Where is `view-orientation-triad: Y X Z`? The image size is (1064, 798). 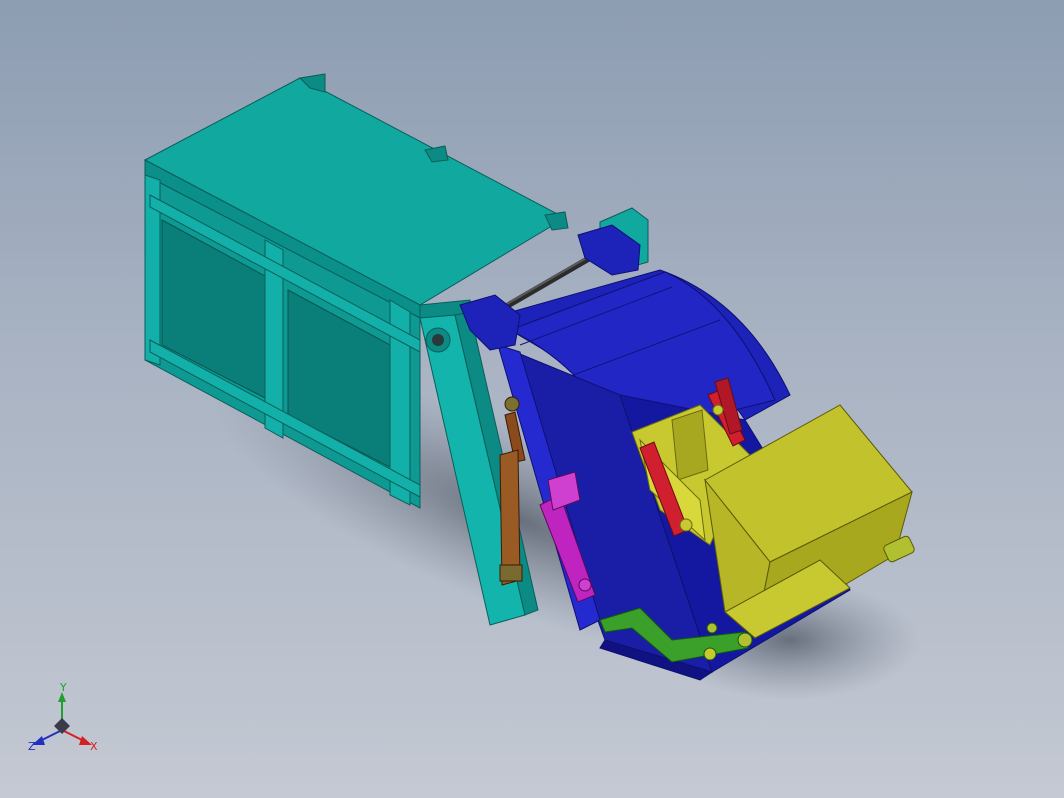
view-orientation-triad: Y X Z is located at coordinates (63, 717).